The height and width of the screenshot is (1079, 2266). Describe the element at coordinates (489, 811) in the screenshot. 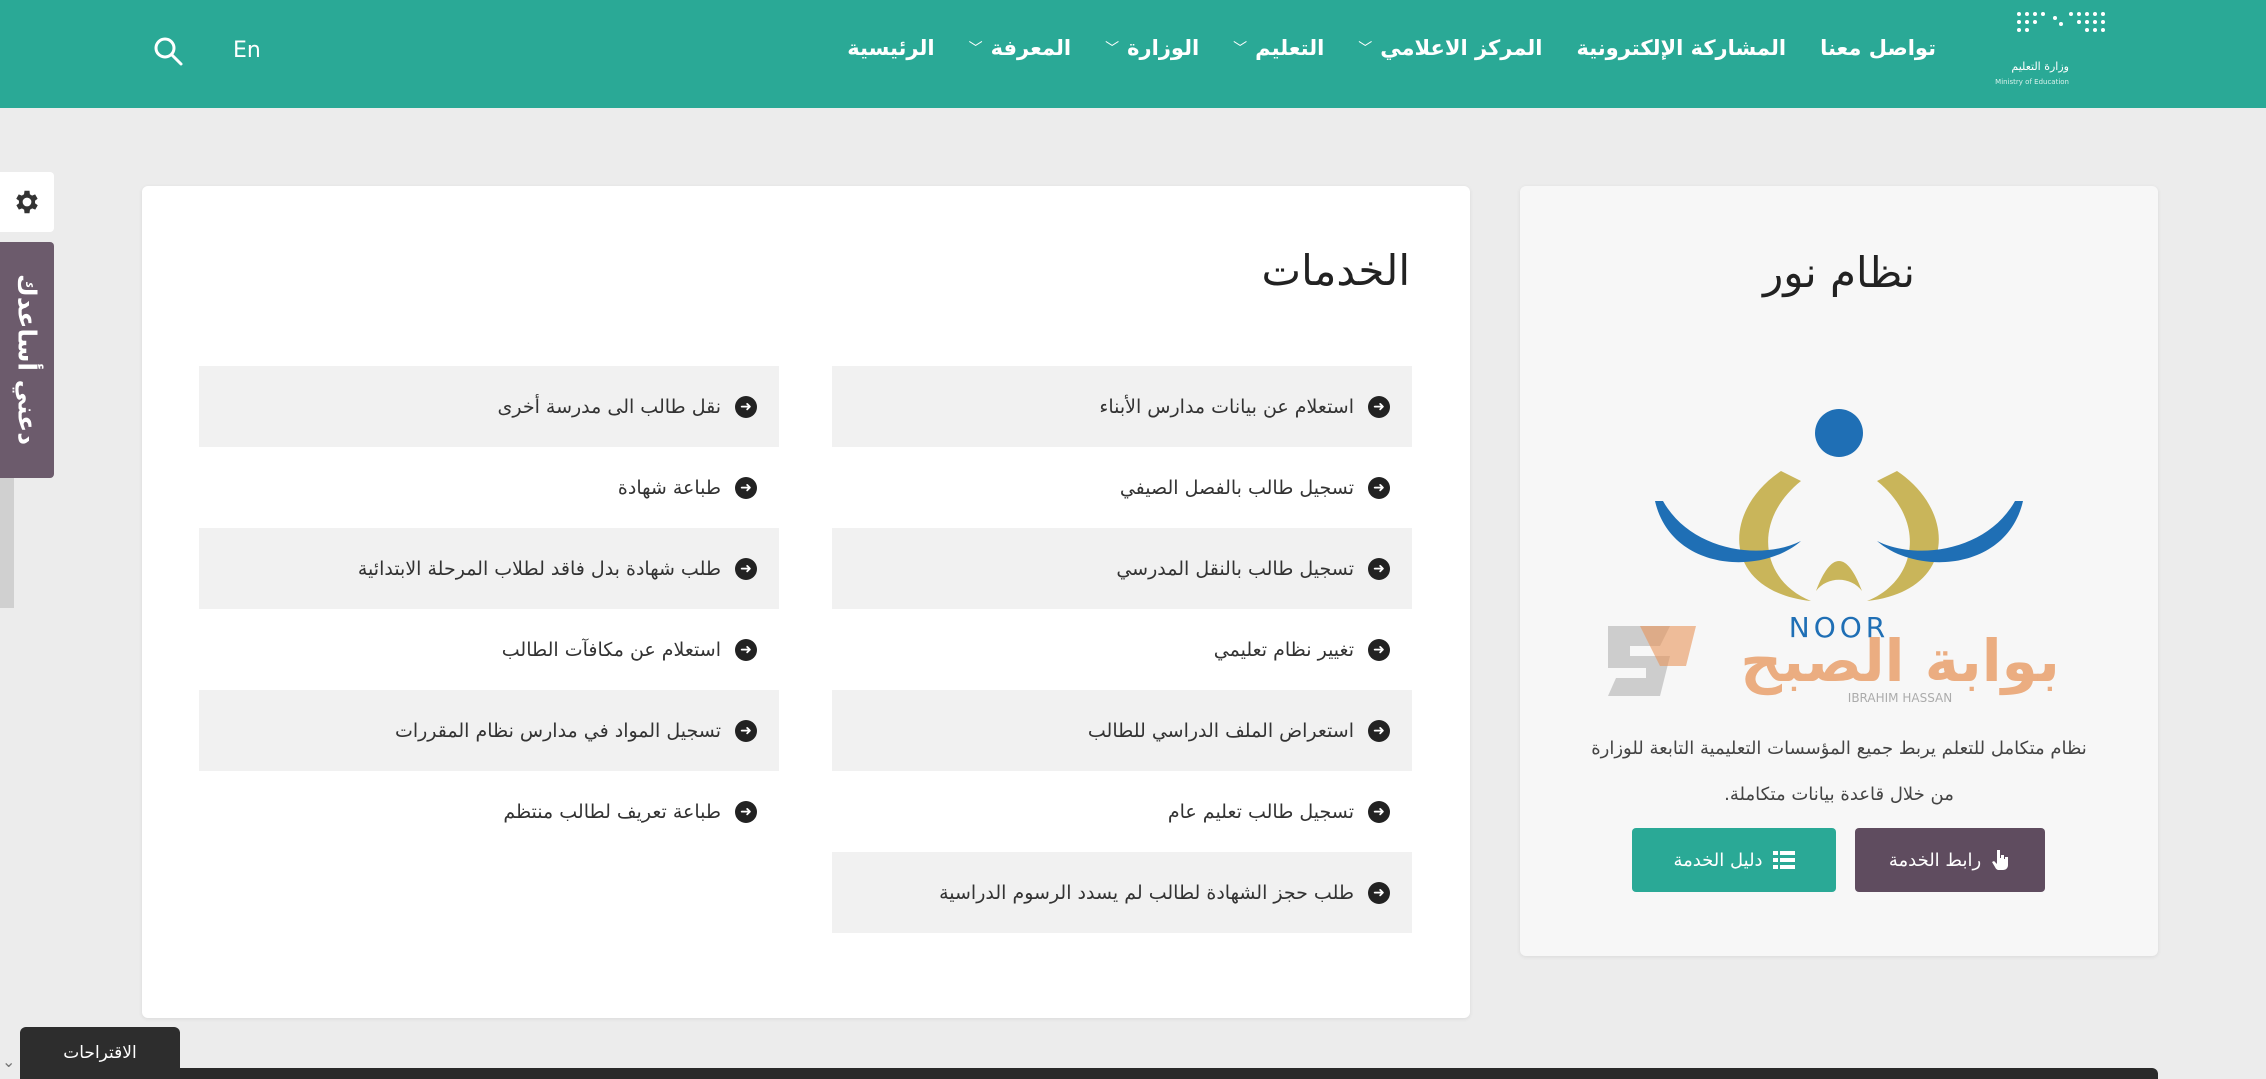

I see `service-link: ➜ طباعة تعريف لطالب منتظم` at that location.